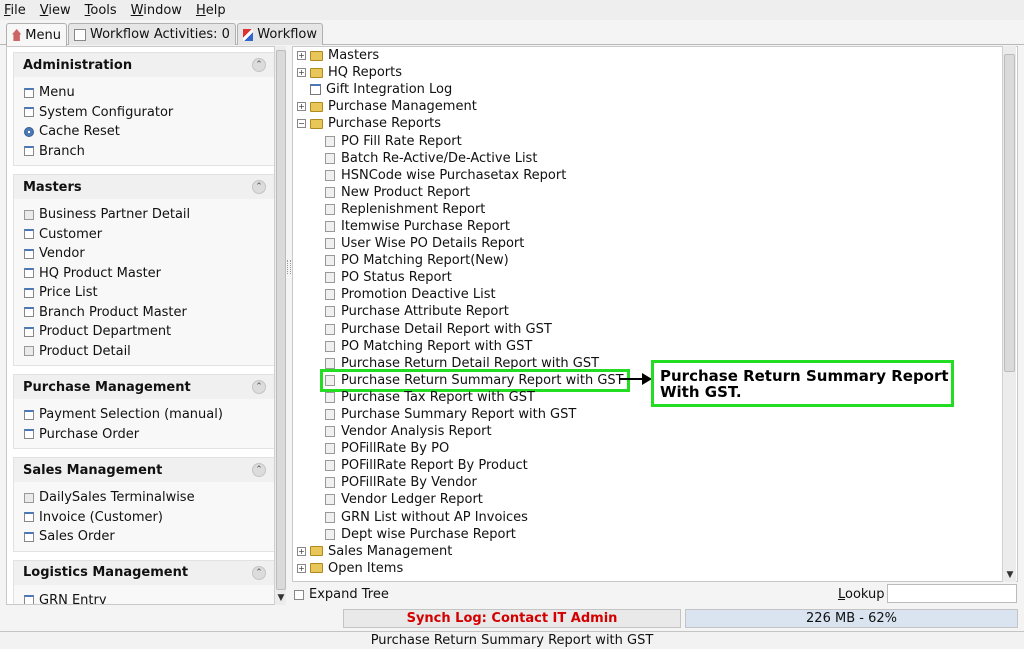  Describe the element at coordinates (144, 152) in the screenshot. I see `menu-item: Branch` at that location.